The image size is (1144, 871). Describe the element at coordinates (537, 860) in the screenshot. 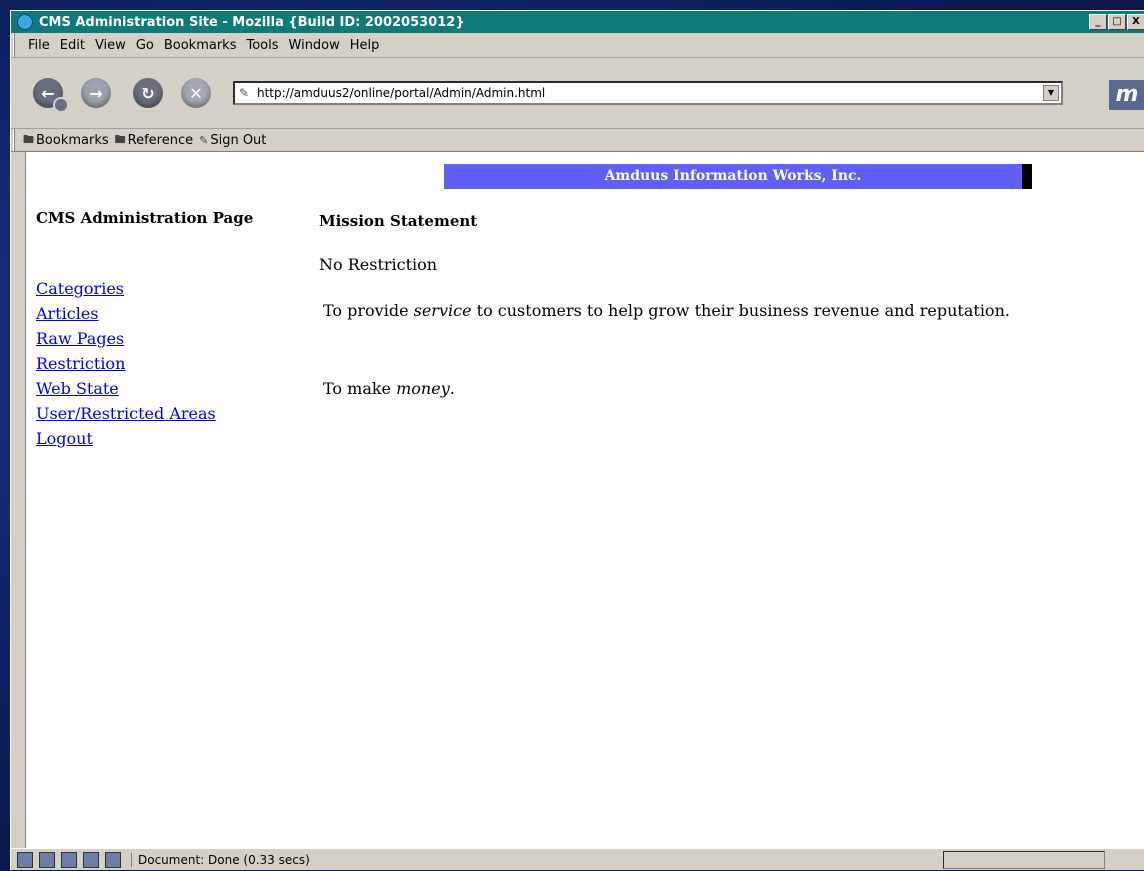

I see `status-text: Document: Done (0.33 secs)` at that location.